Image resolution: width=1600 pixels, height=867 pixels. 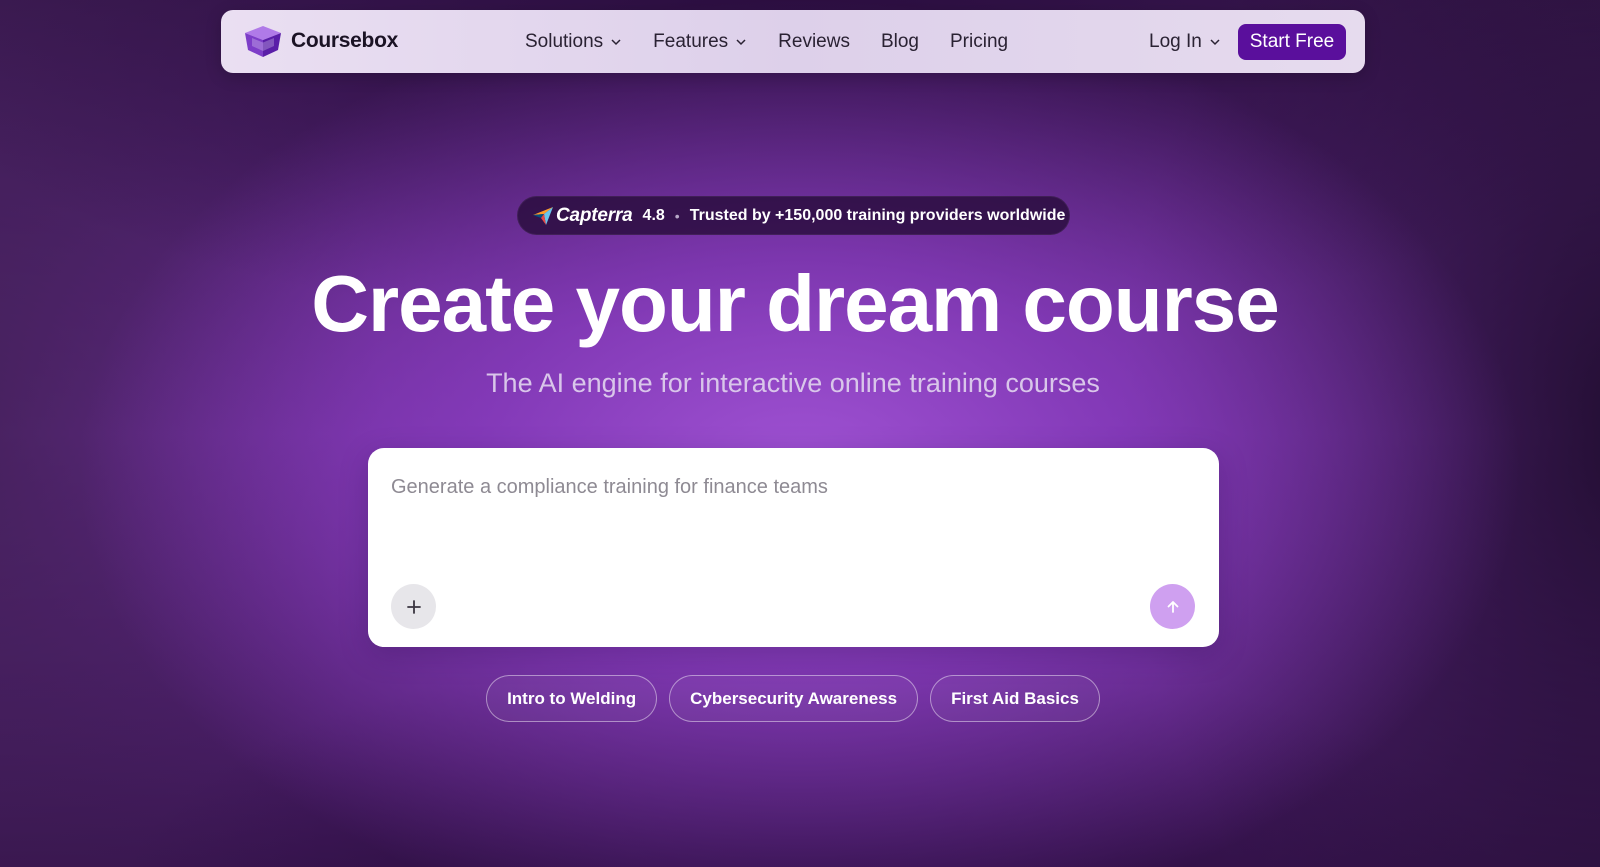 I want to click on login-menu: Log In, so click(x=1185, y=41).